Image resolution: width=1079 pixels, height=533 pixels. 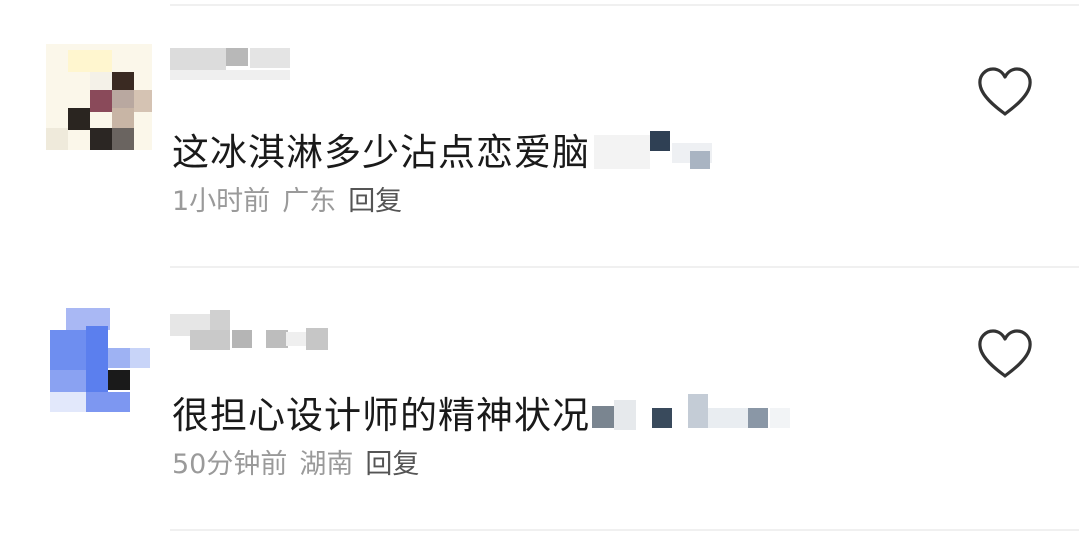 I want to click on comment-content: 这冰淇淋多少沾点恋爱脑, so click(x=381, y=152).